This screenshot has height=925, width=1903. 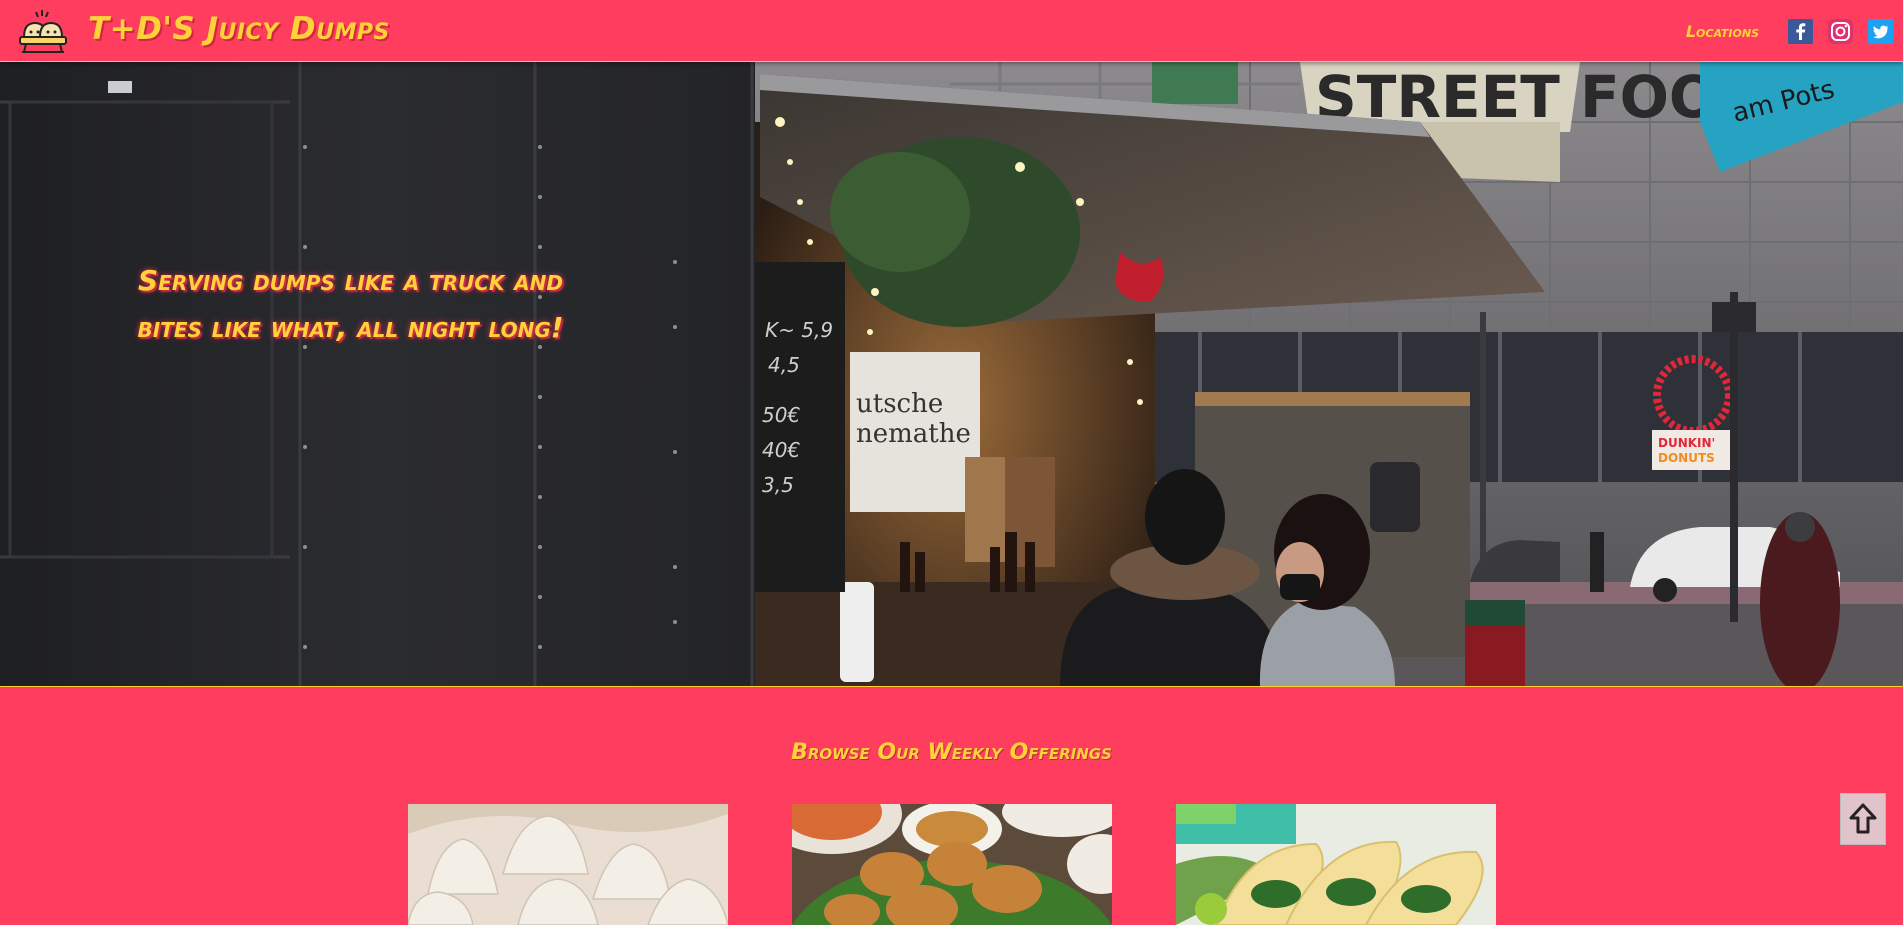 I want to click on site-header: T+D'S Juicy Dumps Locations, so click(x=951, y=31).